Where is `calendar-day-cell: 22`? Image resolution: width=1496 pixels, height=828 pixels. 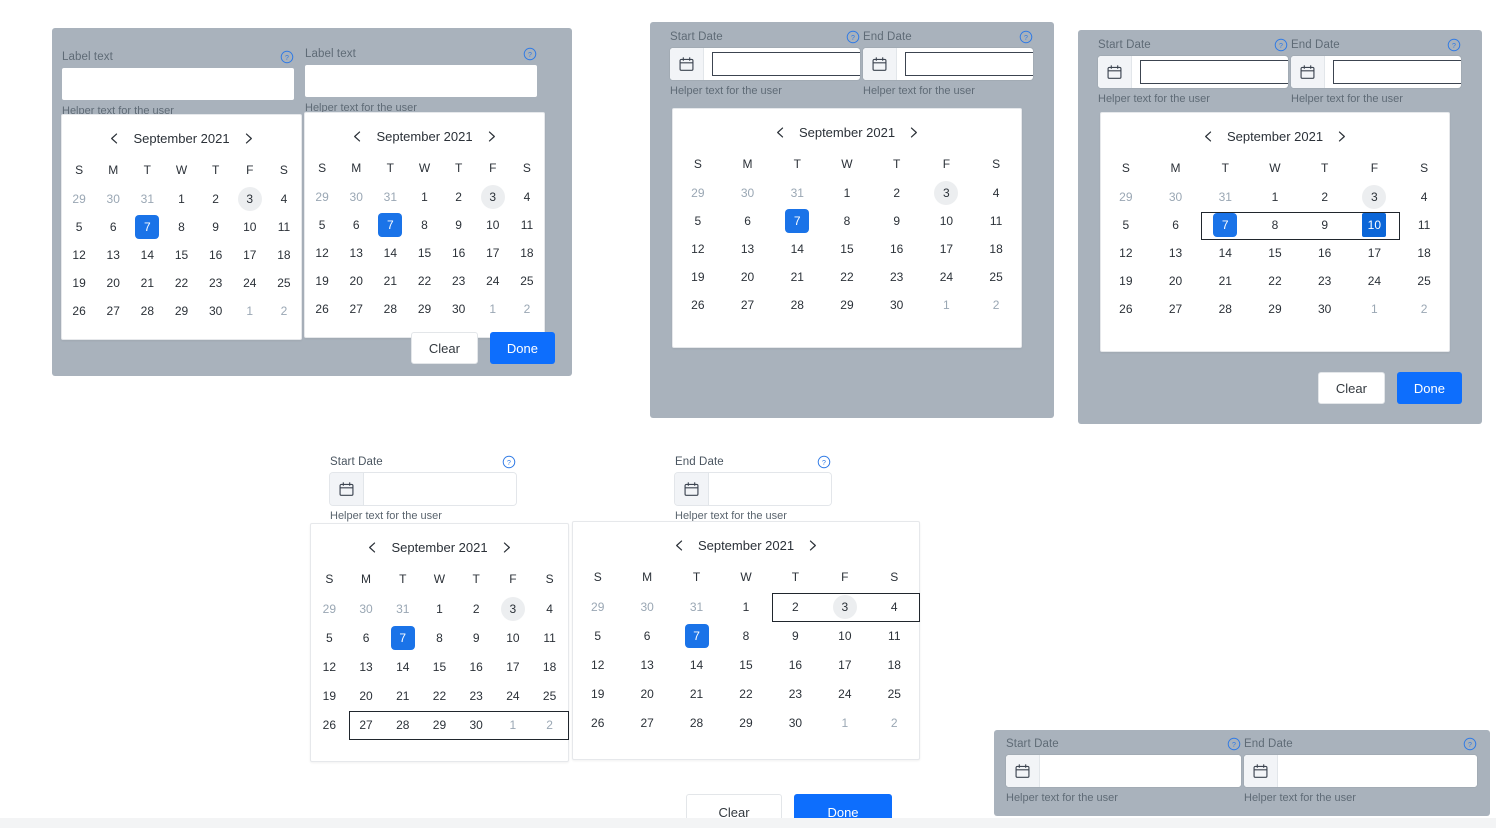 calendar-day-cell: 22 is located at coordinates (181, 283).